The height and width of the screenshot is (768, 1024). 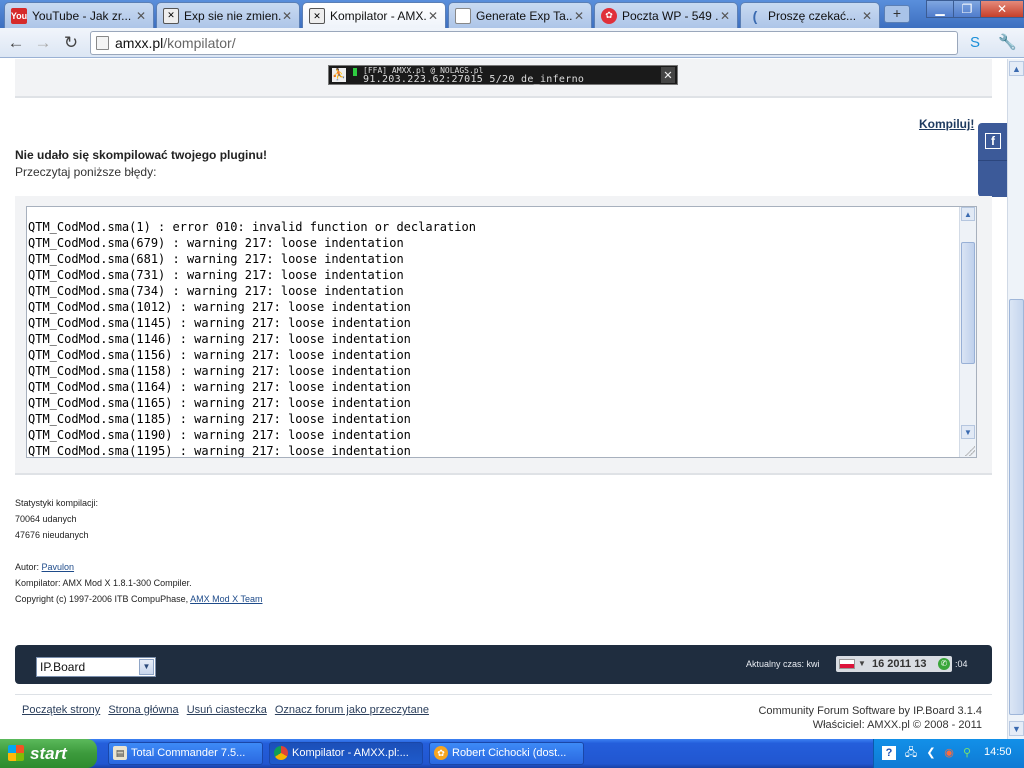 I want to click on banner-server-address: 91.203.223.62:27015 5/20 de_inferno, so click(x=474, y=79).